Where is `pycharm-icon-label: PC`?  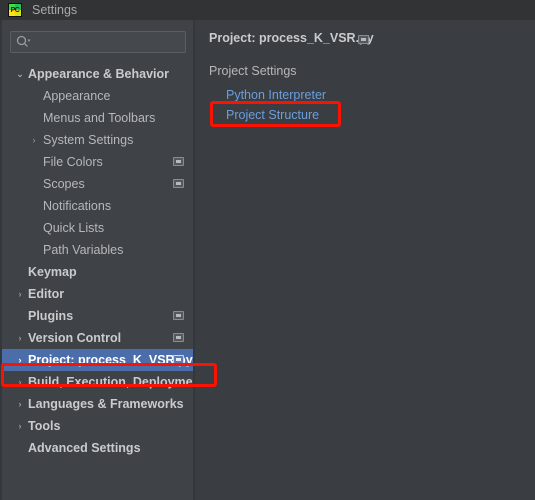 pycharm-icon-label: PC is located at coordinates (15, 10).